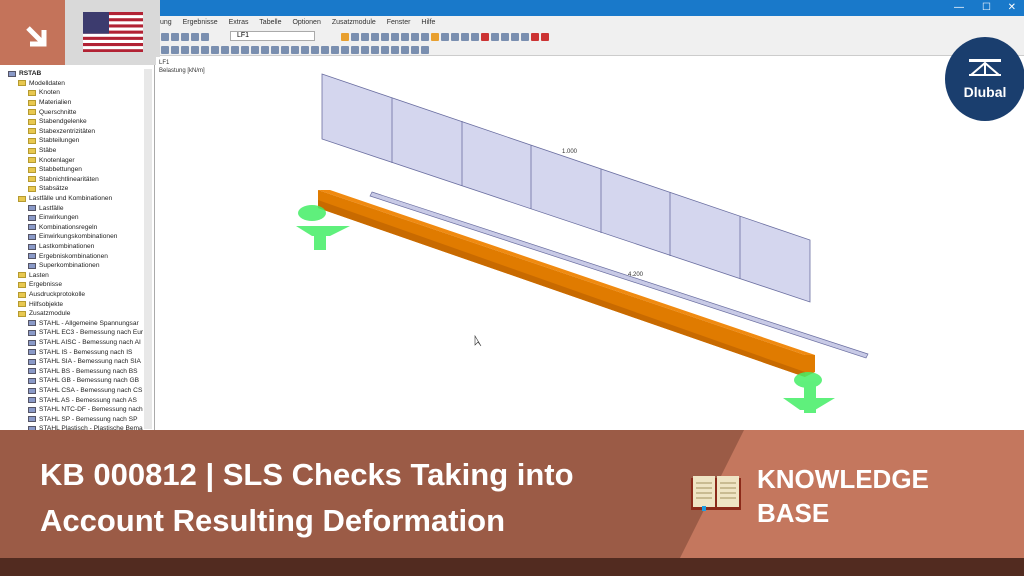 Image resolution: width=1024 pixels, height=576 pixels. What do you see at coordinates (55, 170) in the screenshot?
I see `tree-item: Stabbettungen` at bounding box center [55, 170].